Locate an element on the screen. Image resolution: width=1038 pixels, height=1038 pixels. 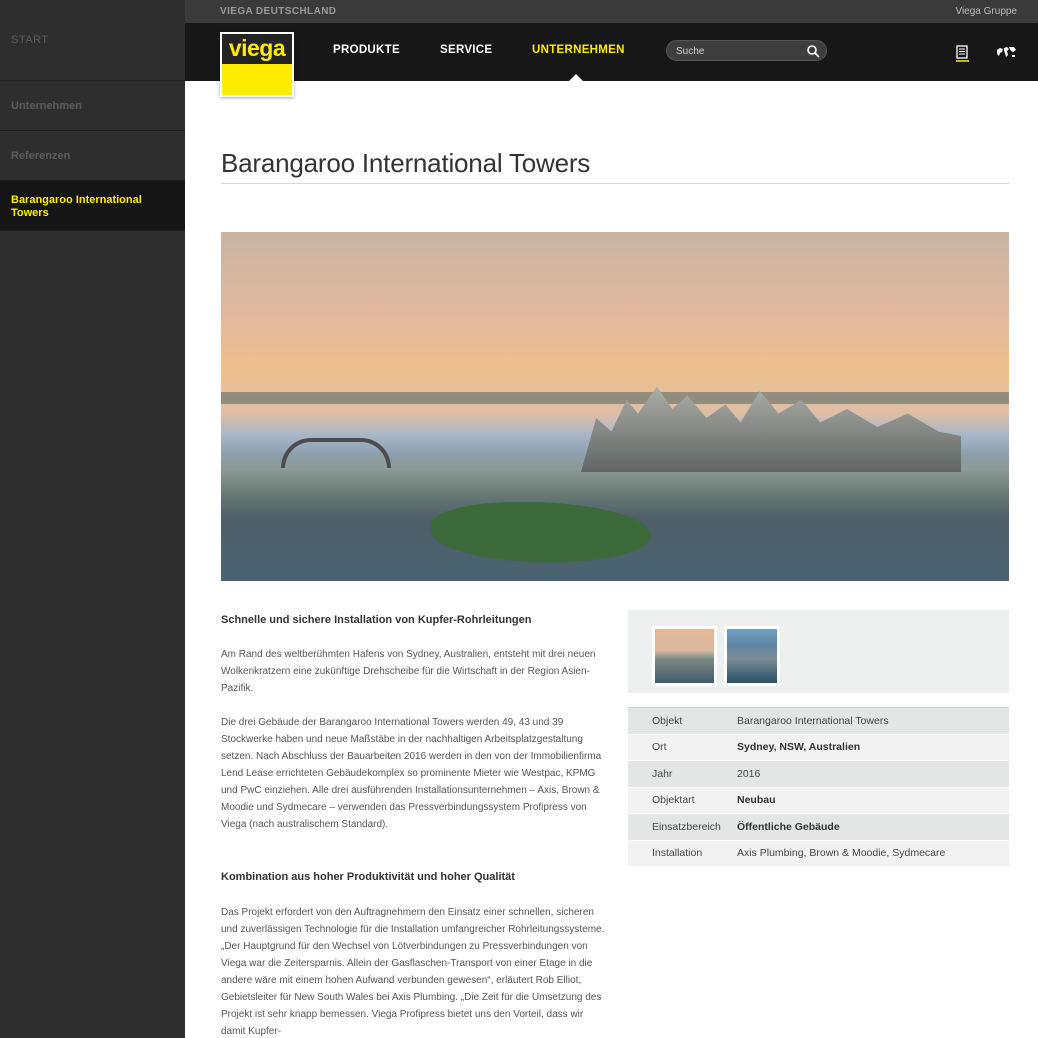
info-key: Installation is located at coordinates (677, 853).